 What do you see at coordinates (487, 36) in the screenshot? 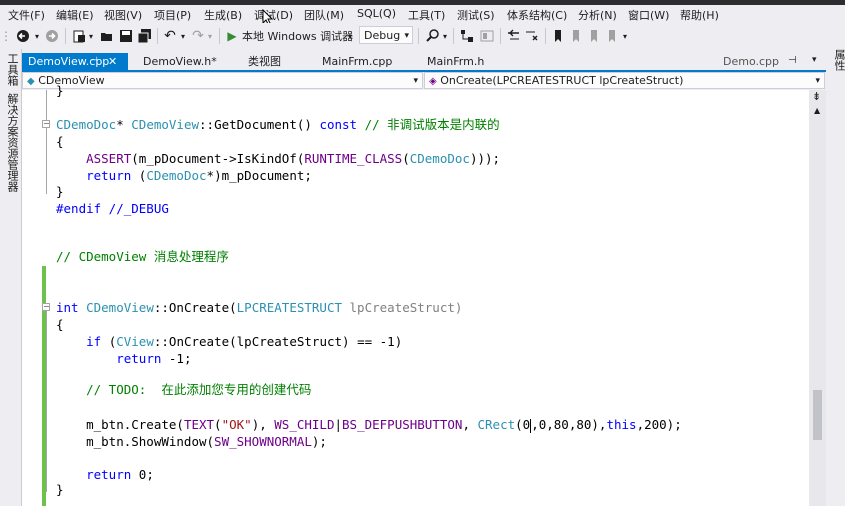
I see `object-browser-icon` at bounding box center [487, 36].